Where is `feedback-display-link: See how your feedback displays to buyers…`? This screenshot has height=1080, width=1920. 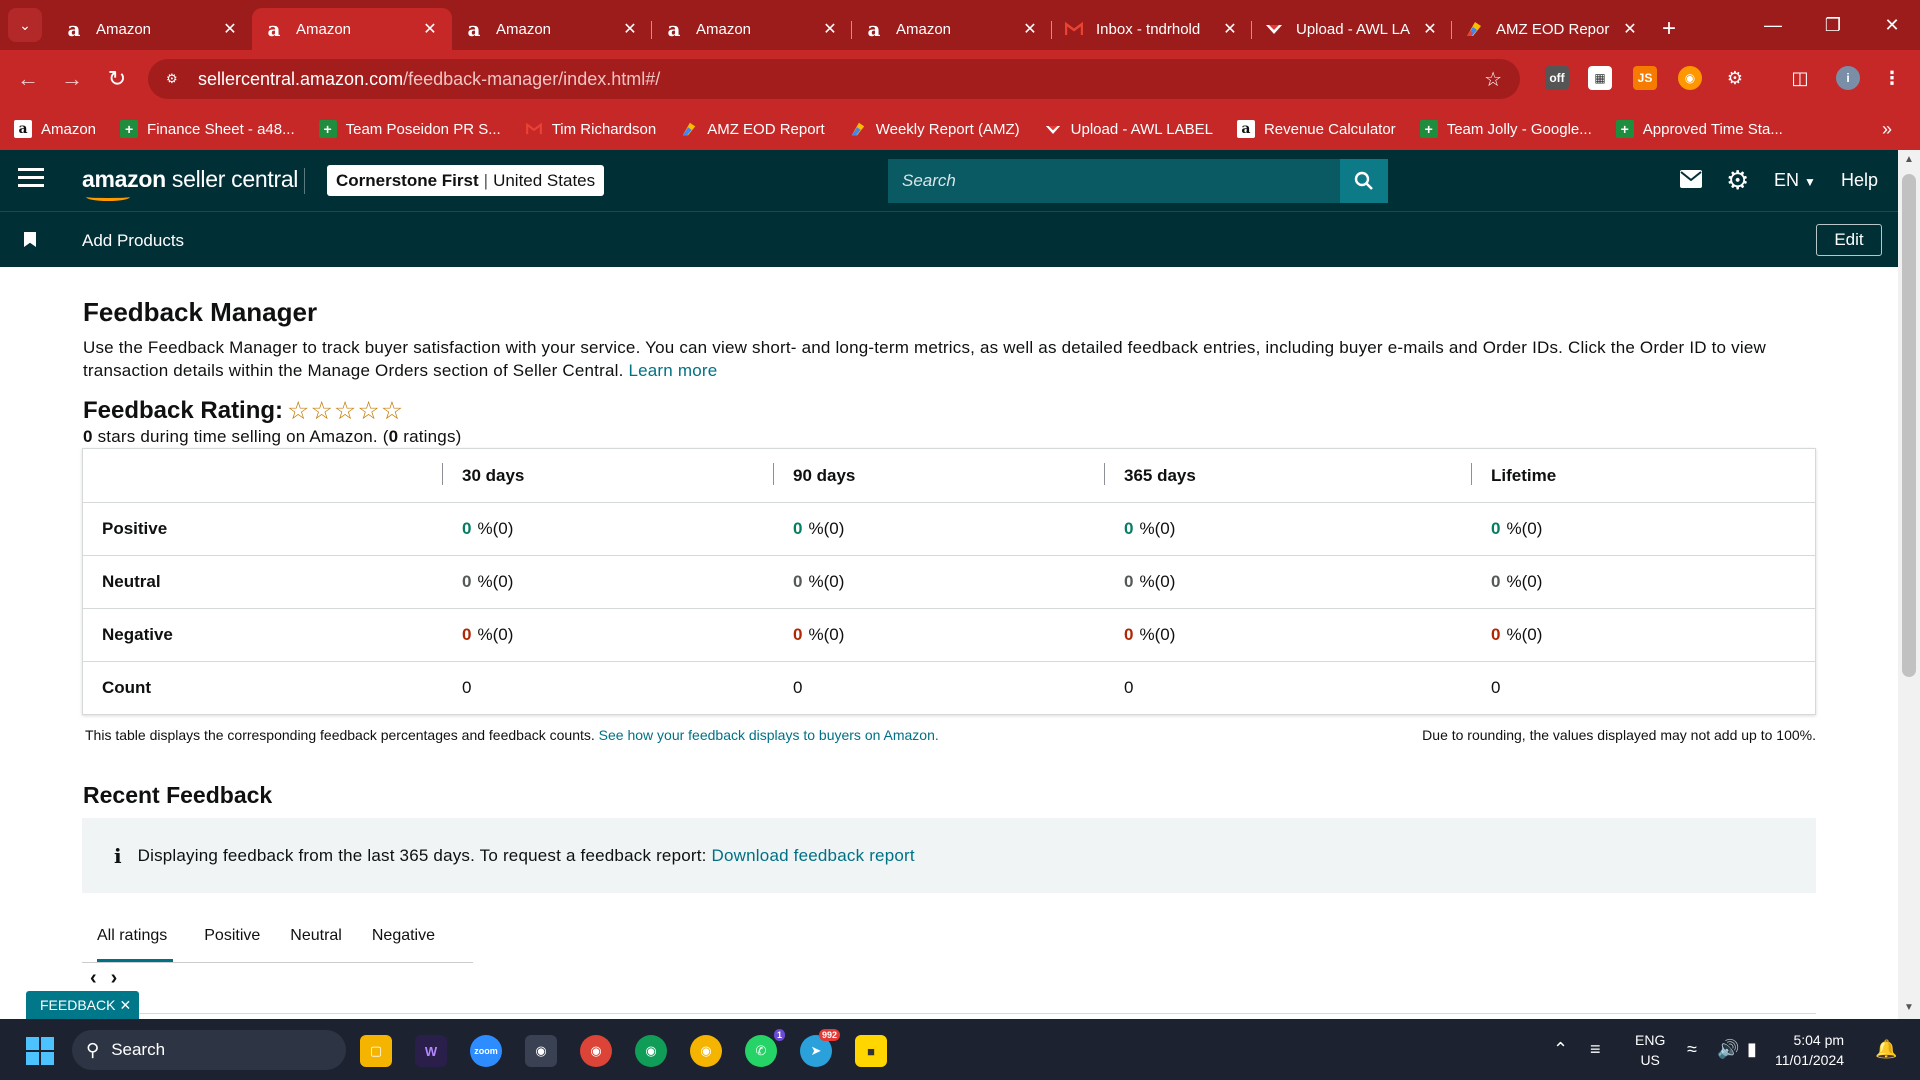
feedback-display-link: See how your feedback displays to buyers… is located at coordinates (769, 735).